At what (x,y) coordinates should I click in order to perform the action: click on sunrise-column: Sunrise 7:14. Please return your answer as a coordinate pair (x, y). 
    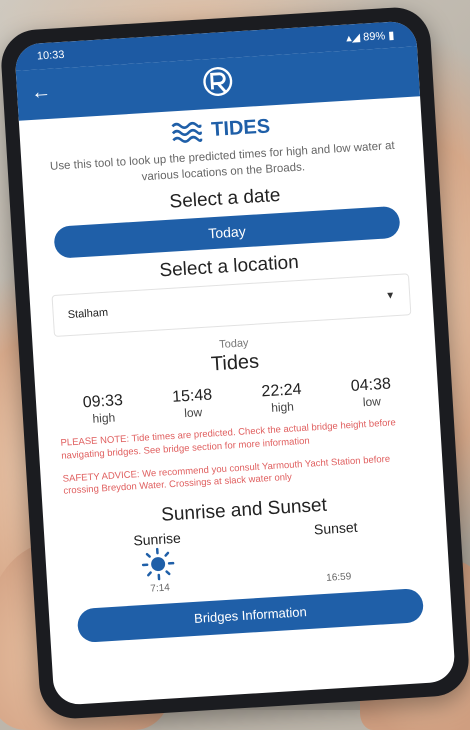
    Looking at the image, I should click on (158, 563).